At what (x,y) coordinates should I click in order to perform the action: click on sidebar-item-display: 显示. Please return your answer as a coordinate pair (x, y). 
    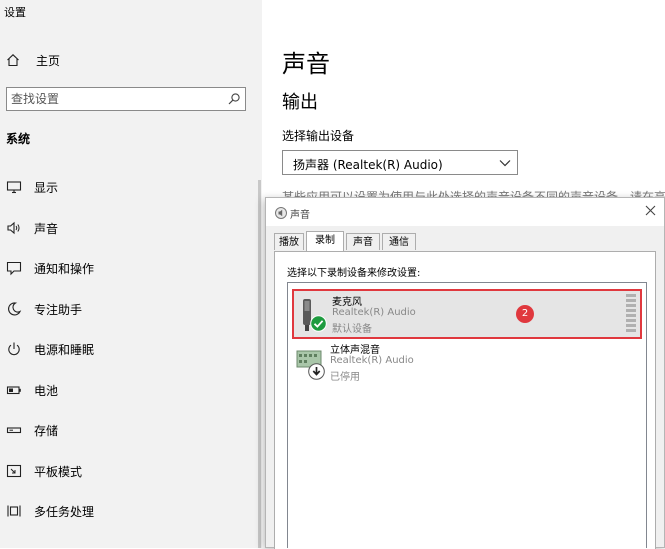
    Looking at the image, I should click on (32, 187).